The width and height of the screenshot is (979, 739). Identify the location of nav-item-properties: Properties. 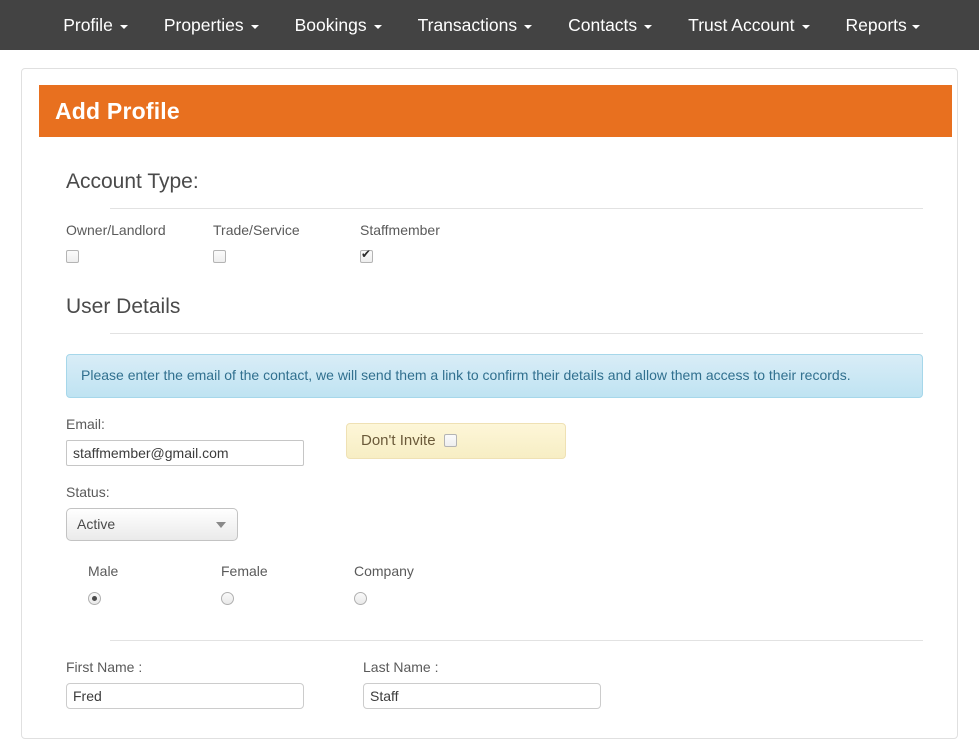
(211, 25).